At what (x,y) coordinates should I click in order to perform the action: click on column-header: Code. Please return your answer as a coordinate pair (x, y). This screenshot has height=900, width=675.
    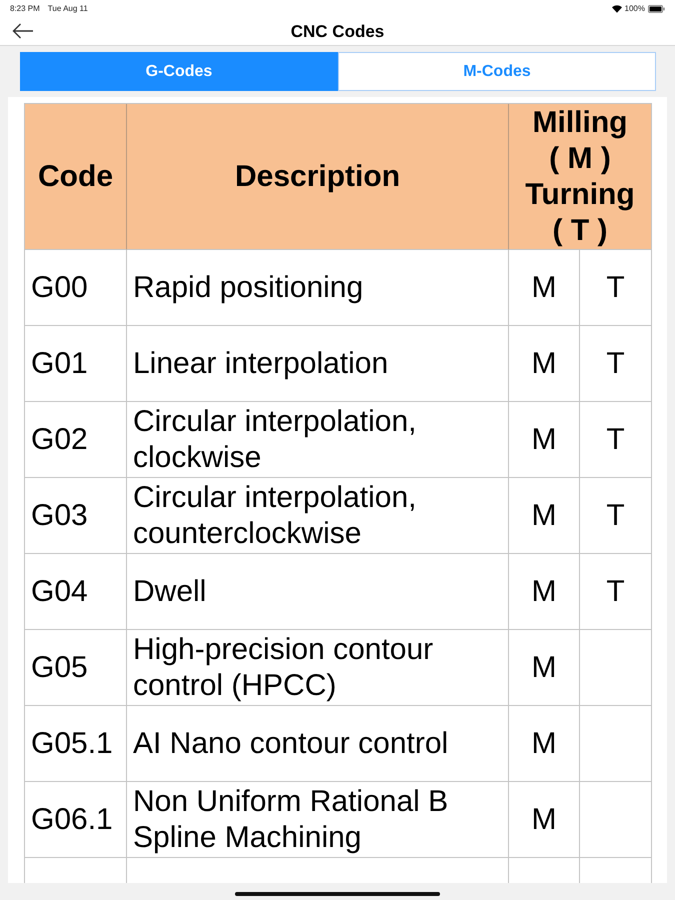
    Looking at the image, I should click on (76, 177).